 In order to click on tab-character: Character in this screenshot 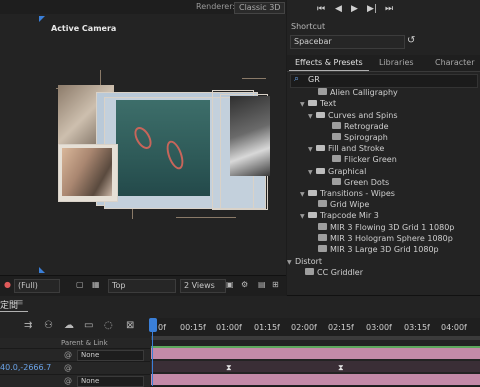, I will do `click(455, 62)`.